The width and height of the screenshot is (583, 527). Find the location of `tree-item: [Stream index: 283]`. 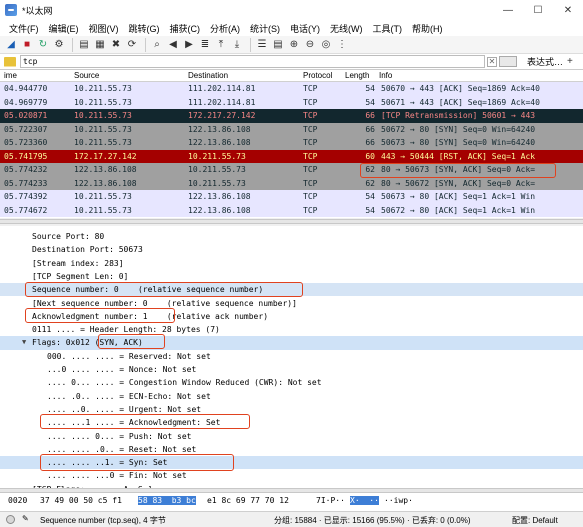

tree-item: [Stream index: 283] is located at coordinates (291, 263).